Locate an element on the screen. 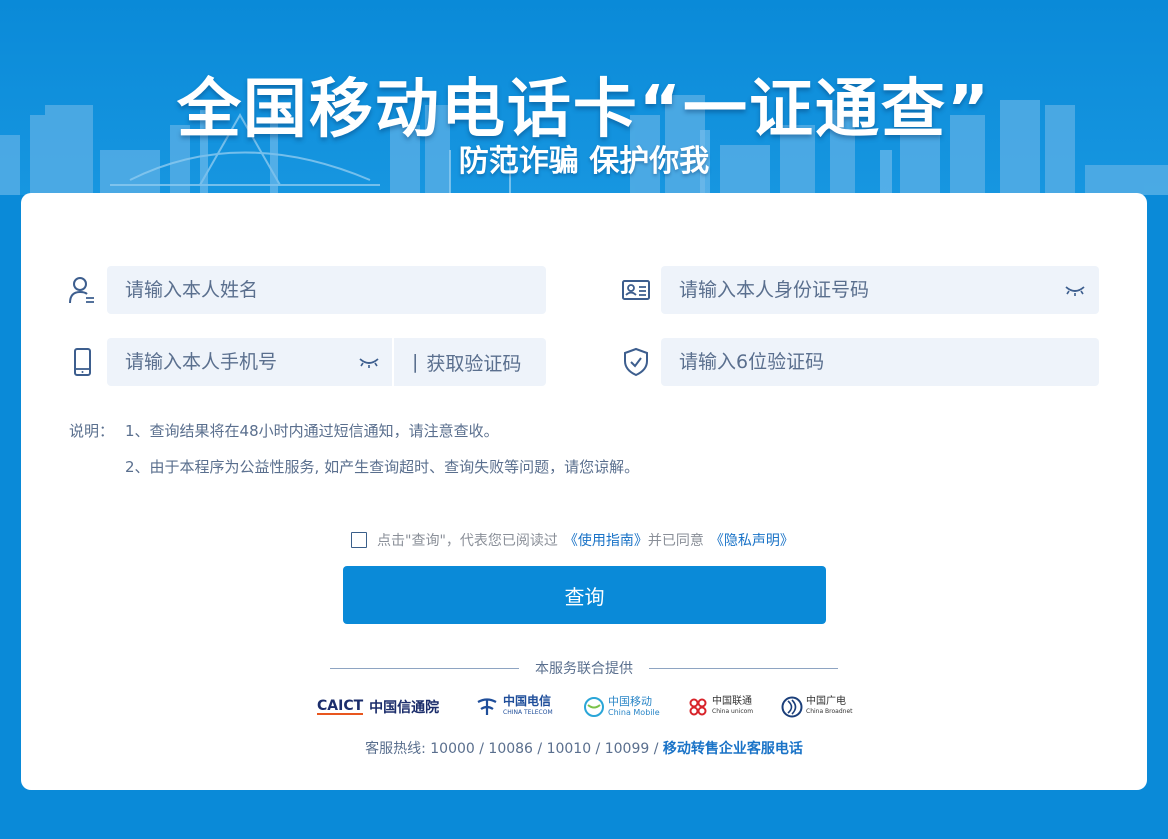 The width and height of the screenshot is (1168, 839). china-unicom-sub: China unicom is located at coordinates (733, 711).